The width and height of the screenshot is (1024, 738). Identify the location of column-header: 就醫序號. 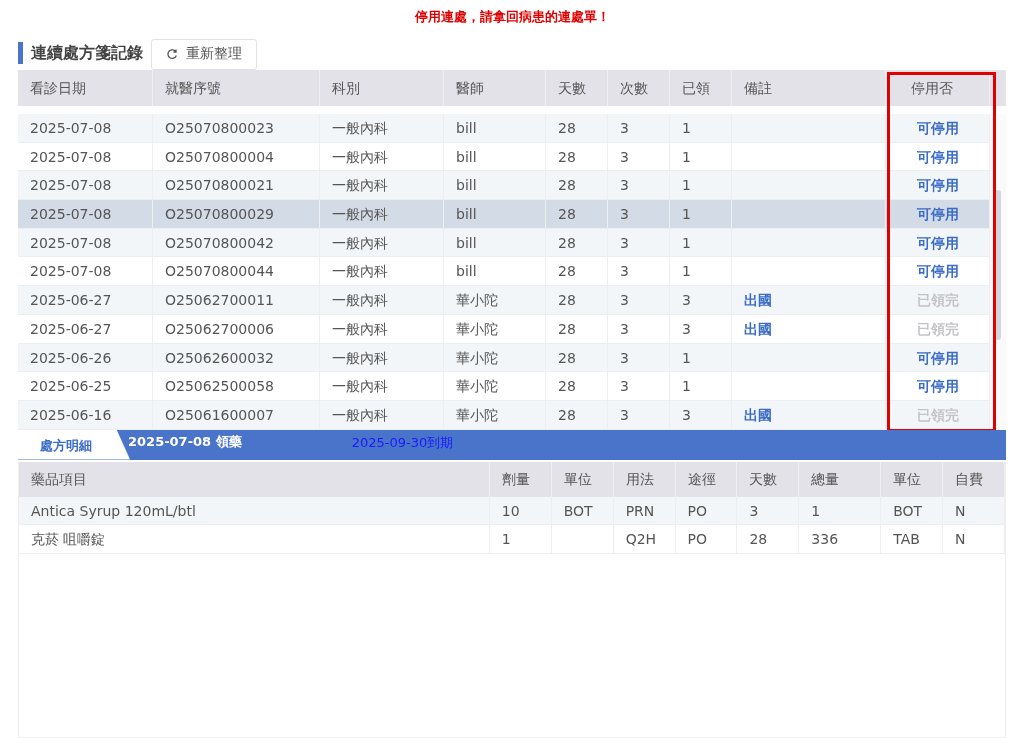
(236, 88).